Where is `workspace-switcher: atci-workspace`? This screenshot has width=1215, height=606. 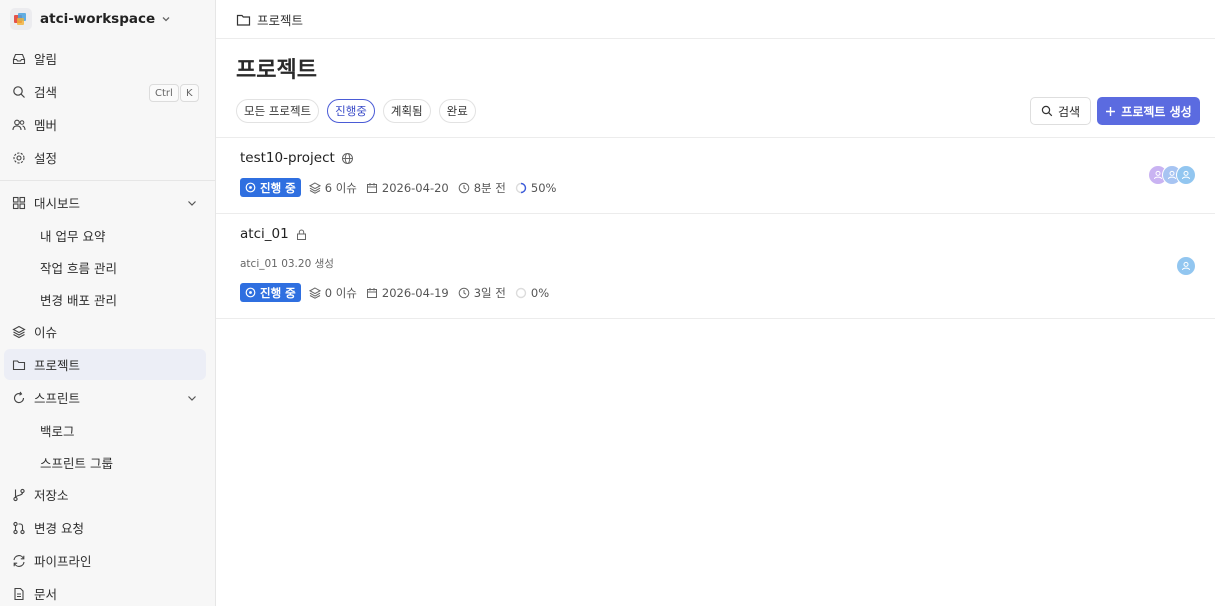 workspace-switcher: atci-workspace is located at coordinates (90, 19).